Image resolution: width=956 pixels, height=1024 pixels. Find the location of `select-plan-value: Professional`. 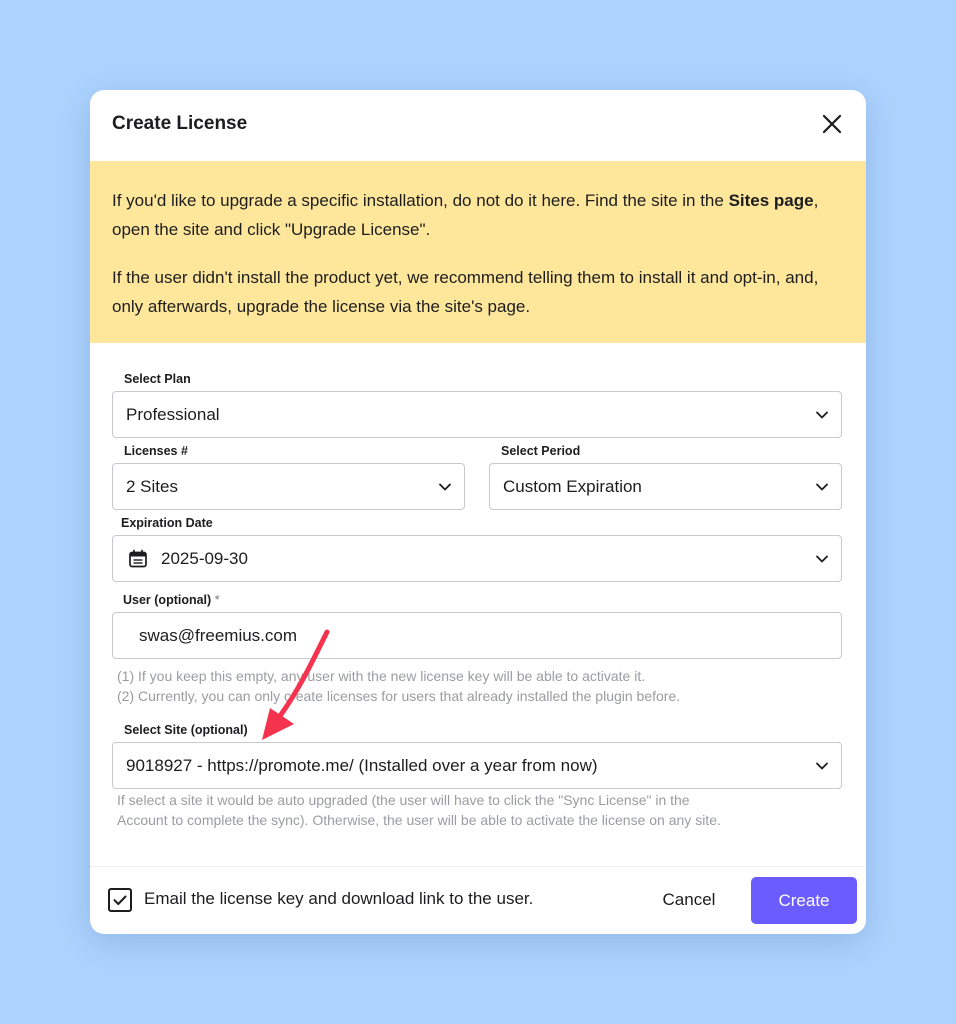

select-plan-value: Professional is located at coordinates (173, 414).